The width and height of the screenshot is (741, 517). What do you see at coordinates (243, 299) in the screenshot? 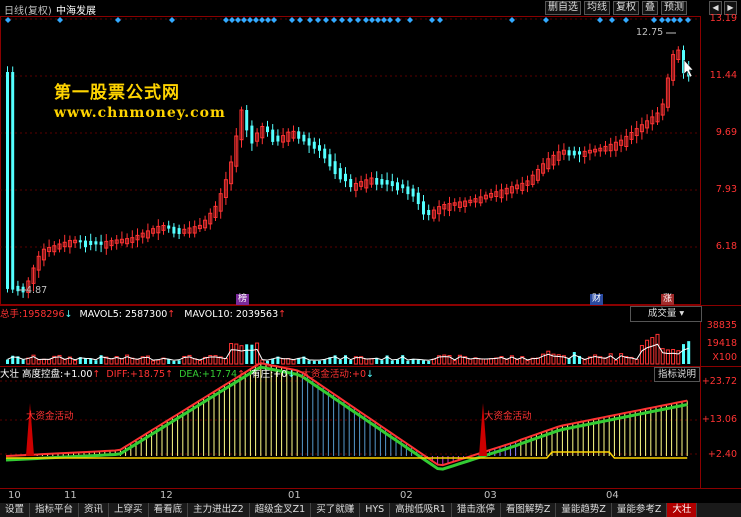
I see `event-marker-rank: 榜` at bounding box center [243, 299].